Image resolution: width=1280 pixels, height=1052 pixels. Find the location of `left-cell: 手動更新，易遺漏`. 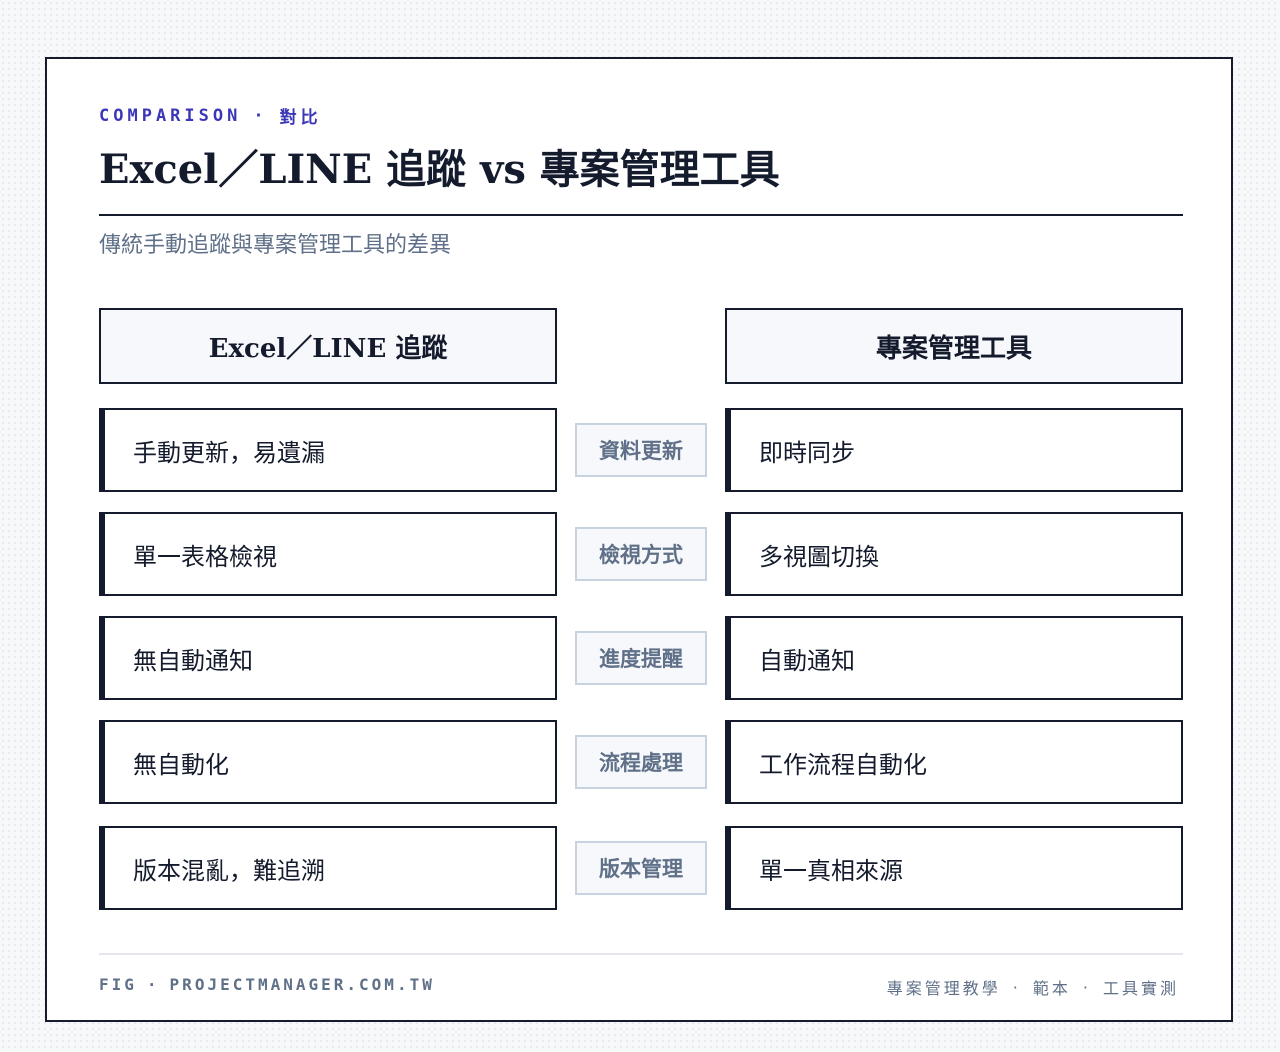

left-cell: 手動更新，易遺漏 is located at coordinates (328, 450).